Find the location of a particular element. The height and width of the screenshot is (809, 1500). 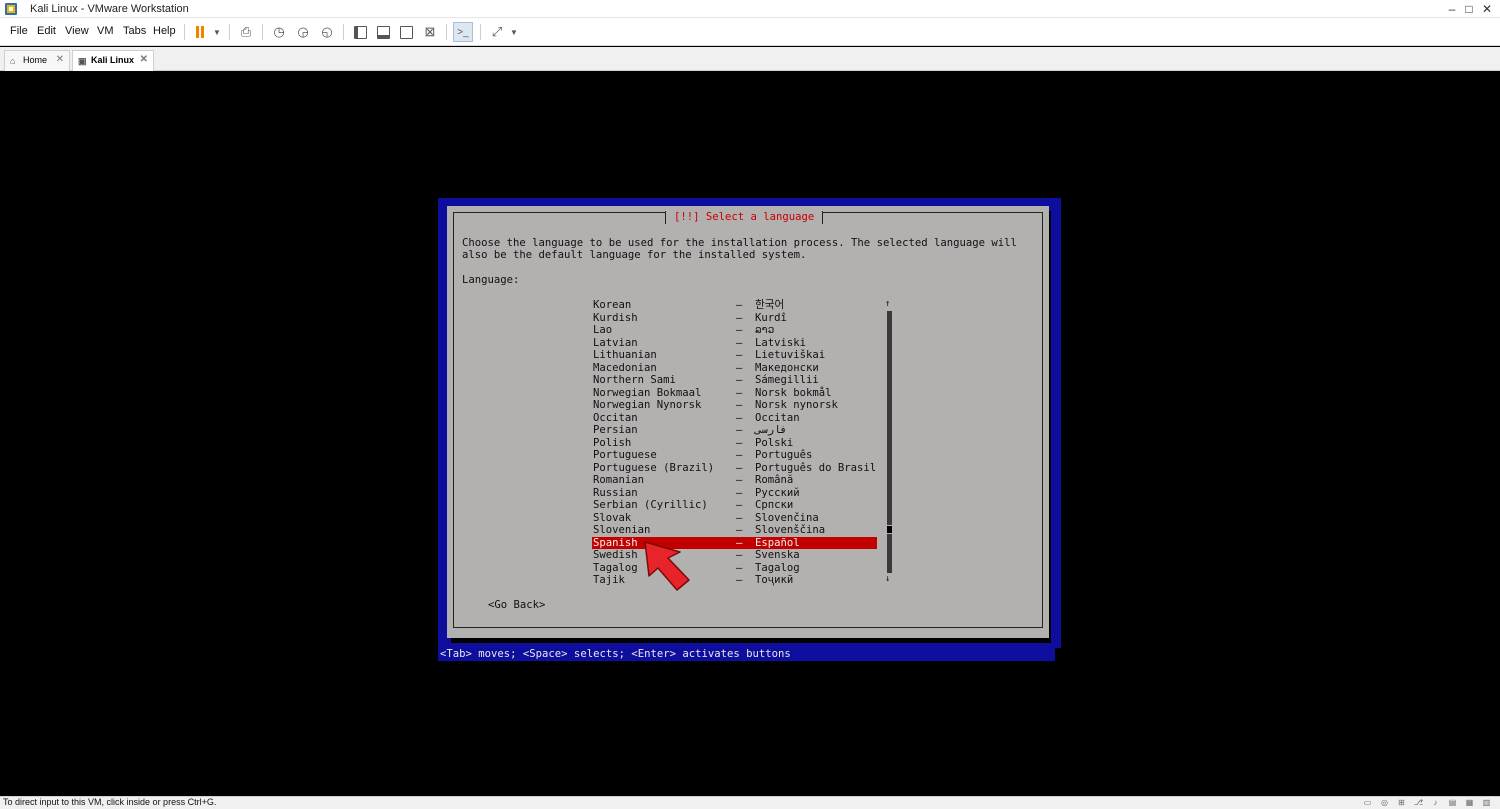

language-name: Spanish is located at coordinates (615, 542).